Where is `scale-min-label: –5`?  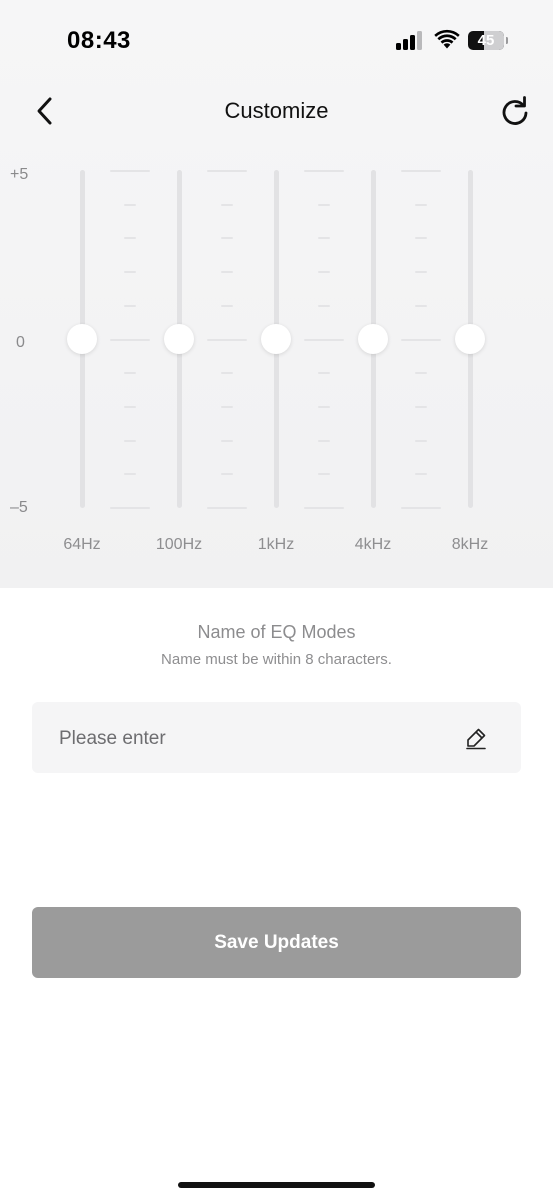
scale-min-label: –5 is located at coordinates (19, 507).